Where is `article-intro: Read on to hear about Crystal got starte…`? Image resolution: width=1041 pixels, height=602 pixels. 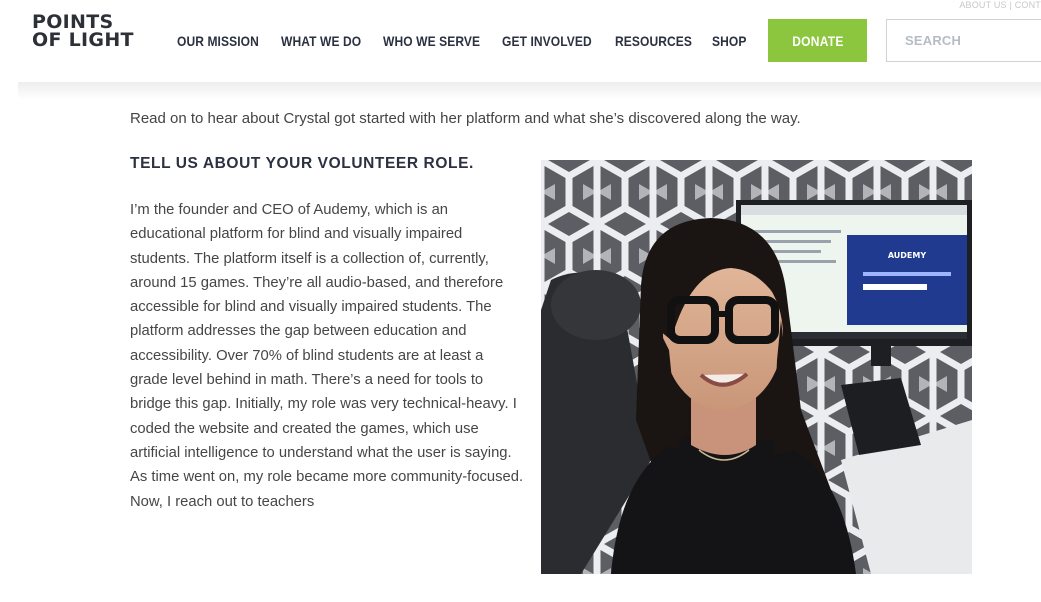 article-intro: Read on to hear about Crystal got starte… is located at coordinates (465, 118).